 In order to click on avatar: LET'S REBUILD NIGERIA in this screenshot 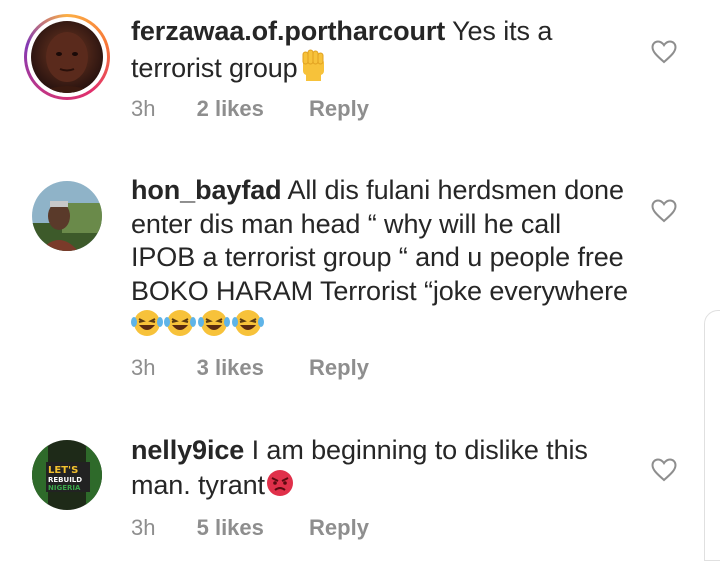, I will do `click(67, 475)`.